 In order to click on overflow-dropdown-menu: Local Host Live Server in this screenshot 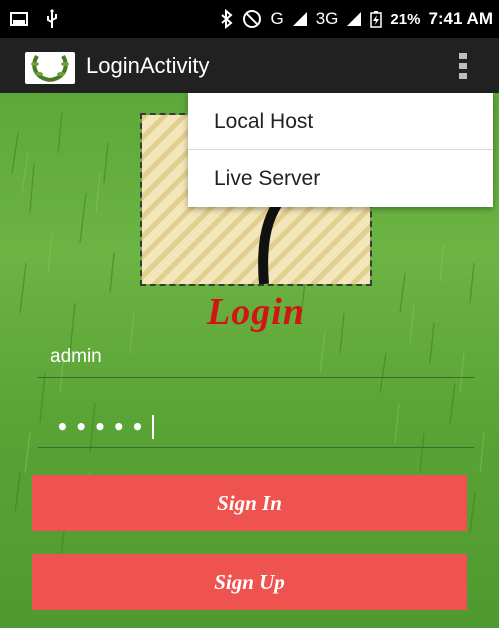, I will do `click(340, 150)`.